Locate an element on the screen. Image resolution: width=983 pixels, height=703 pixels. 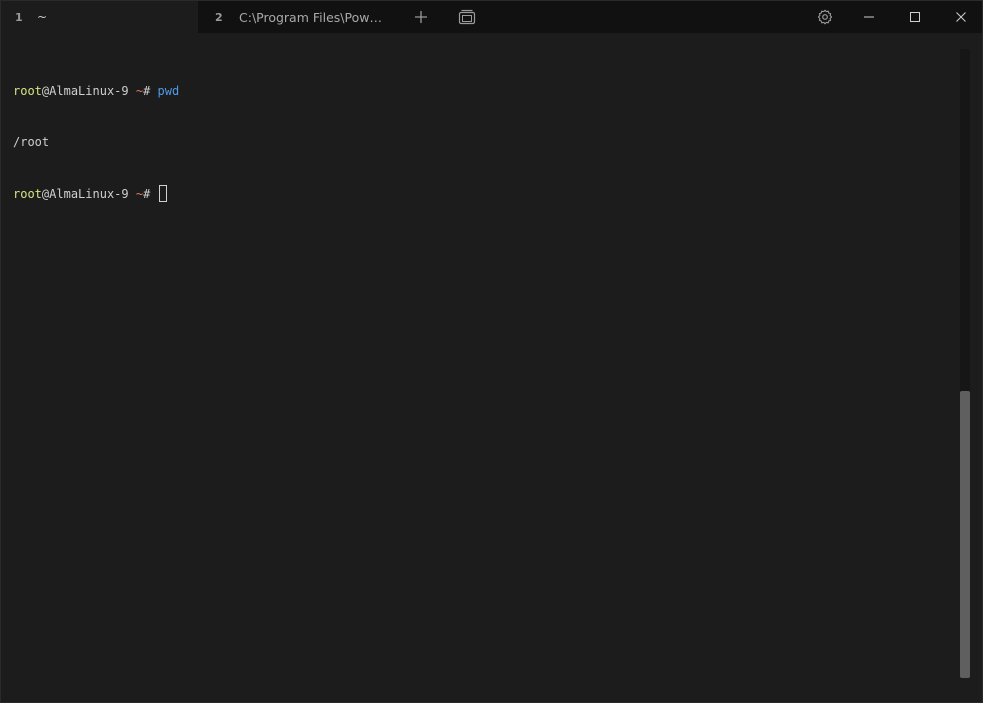
plus-icon is located at coordinates (421, 17).